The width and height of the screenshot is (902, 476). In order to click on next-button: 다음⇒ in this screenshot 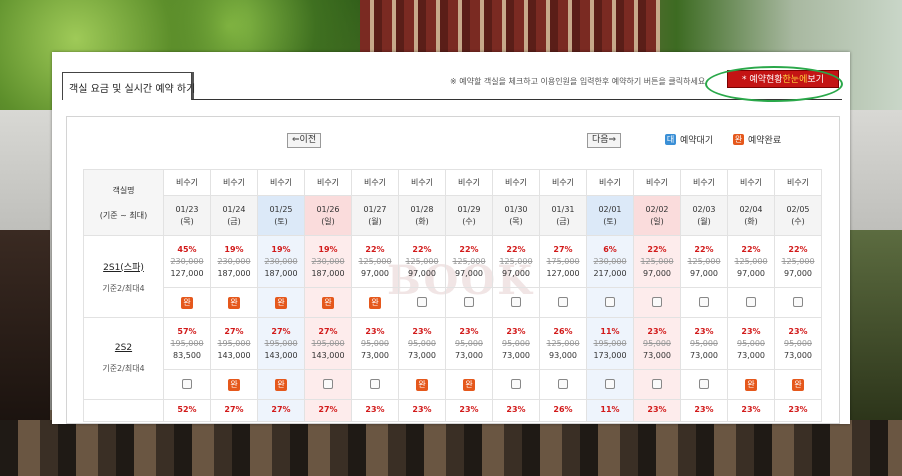, I will do `click(604, 140)`.